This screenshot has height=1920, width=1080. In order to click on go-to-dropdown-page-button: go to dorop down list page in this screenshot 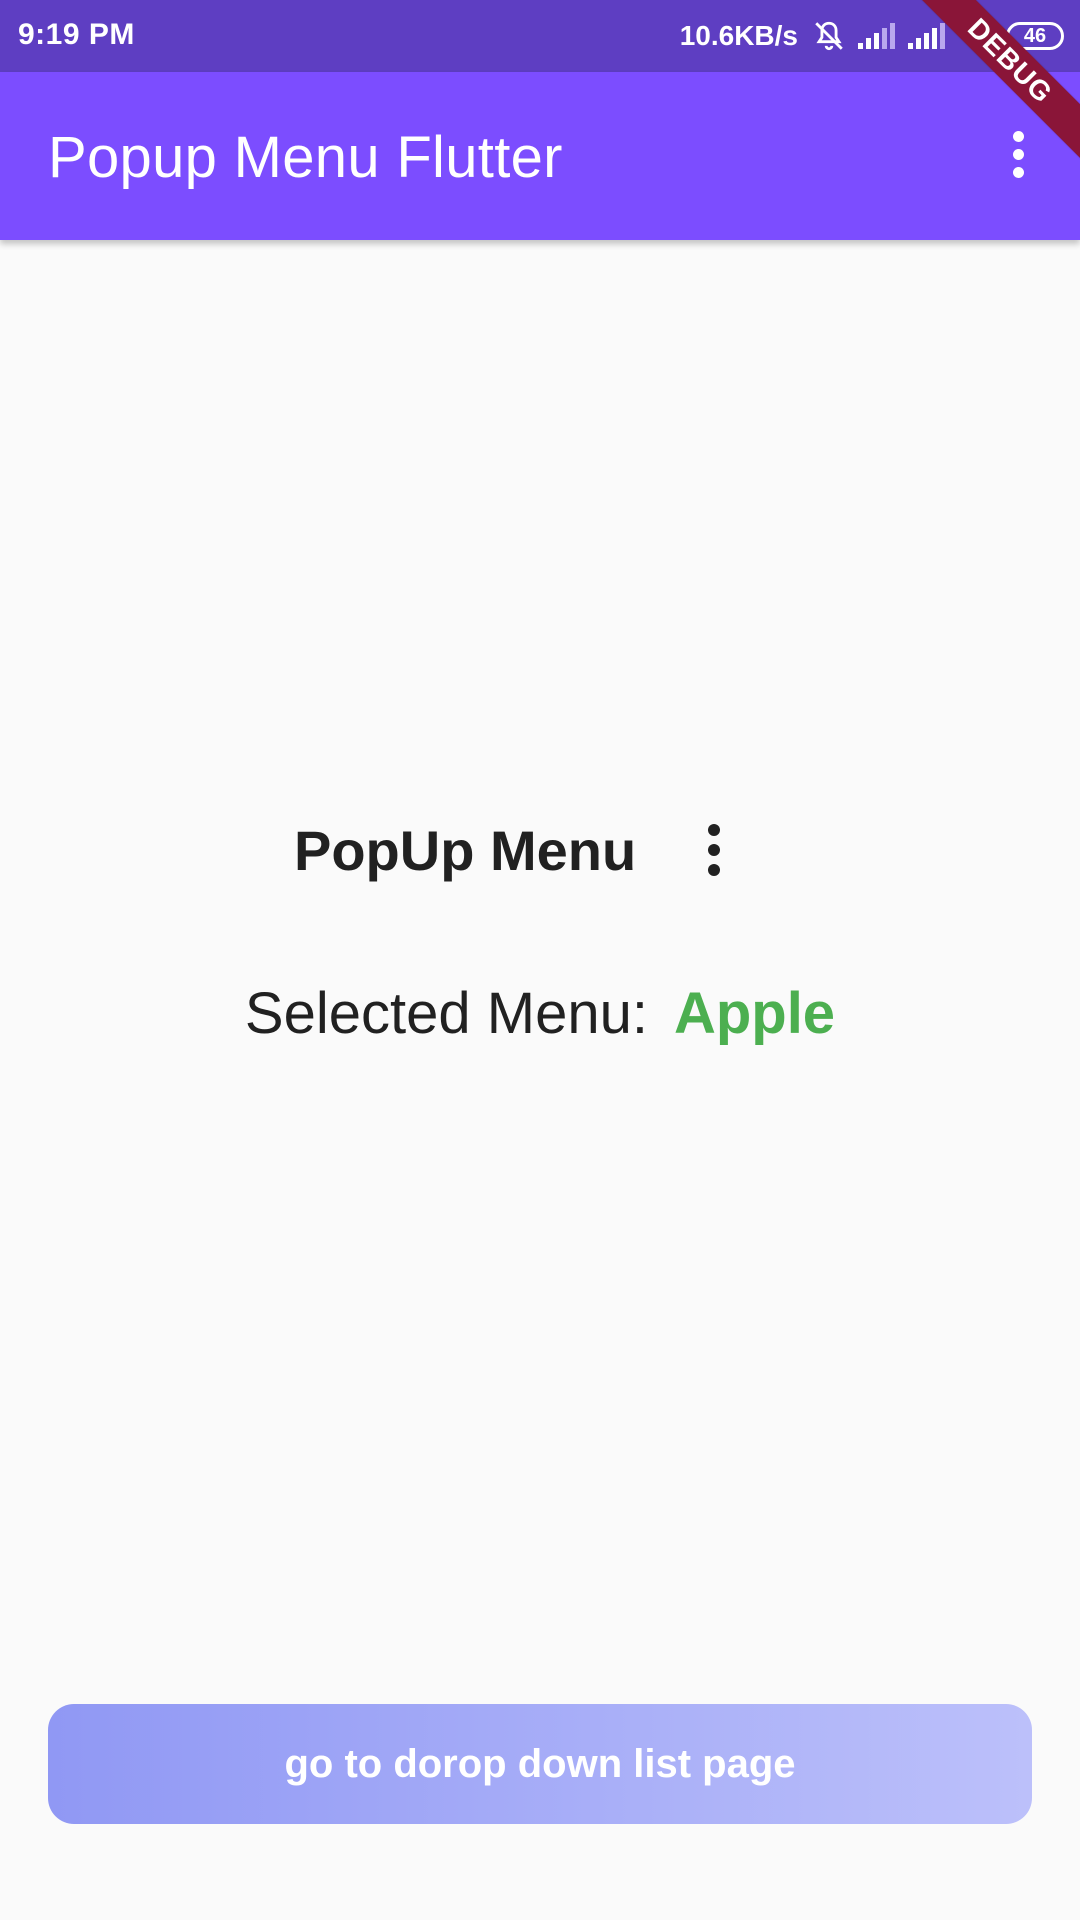, I will do `click(540, 1764)`.